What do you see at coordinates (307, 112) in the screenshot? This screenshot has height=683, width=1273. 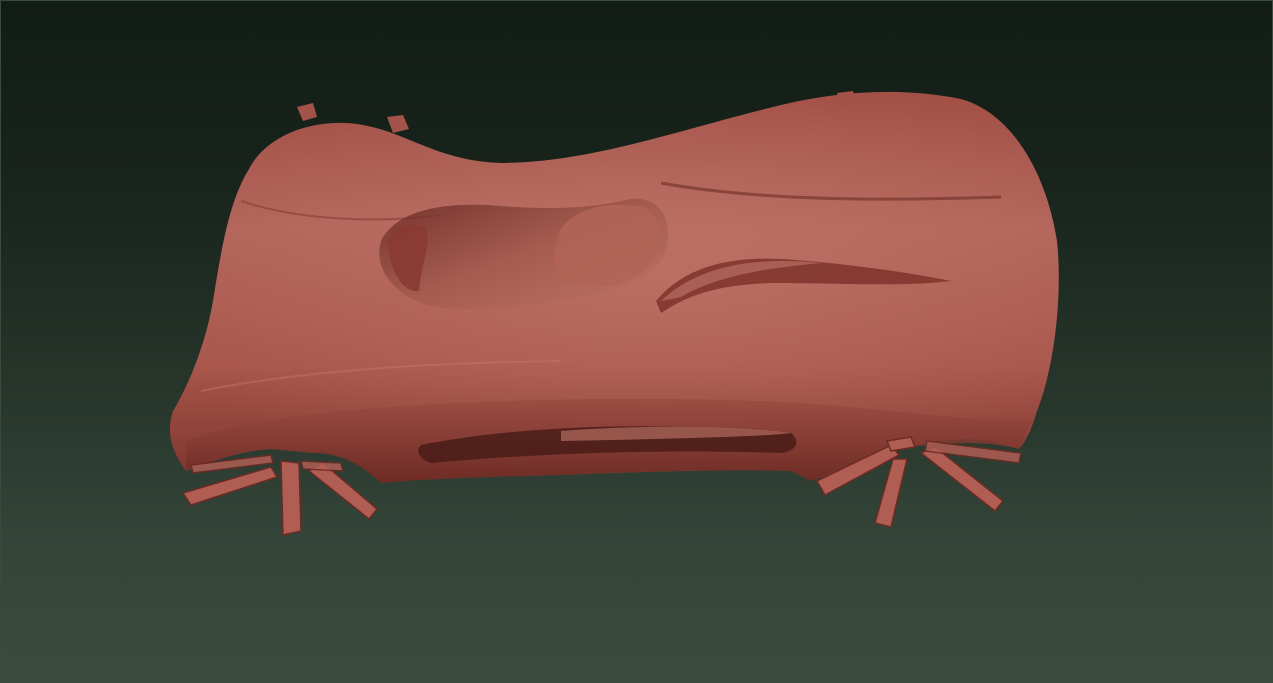 I see `rear-post-left` at bounding box center [307, 112].